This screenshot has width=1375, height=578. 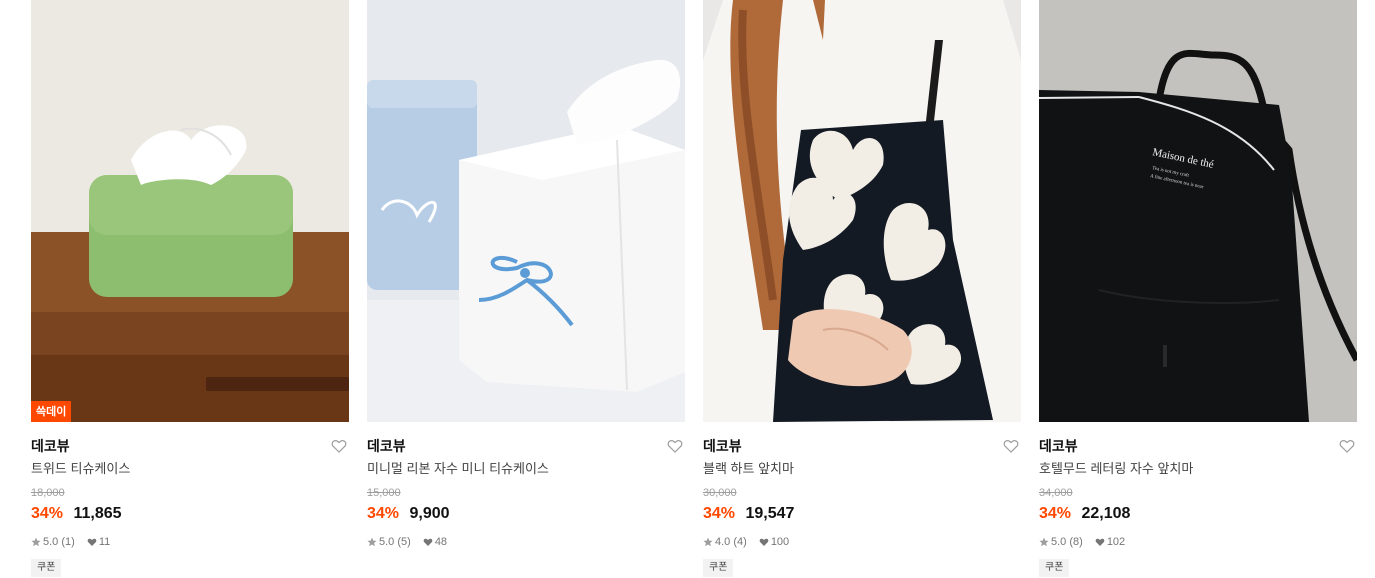 I want to click on review-count: (4), so click(x=740, y=542).